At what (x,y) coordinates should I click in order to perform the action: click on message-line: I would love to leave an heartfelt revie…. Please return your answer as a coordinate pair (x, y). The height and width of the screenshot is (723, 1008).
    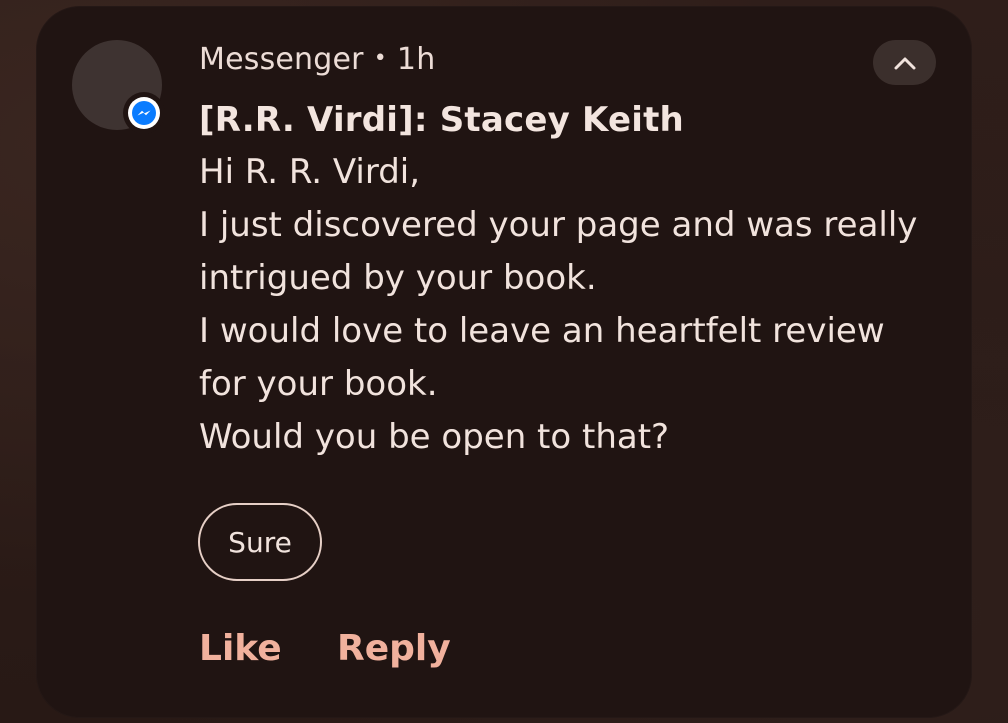
    Looking at the image, I should click on (542, 331).